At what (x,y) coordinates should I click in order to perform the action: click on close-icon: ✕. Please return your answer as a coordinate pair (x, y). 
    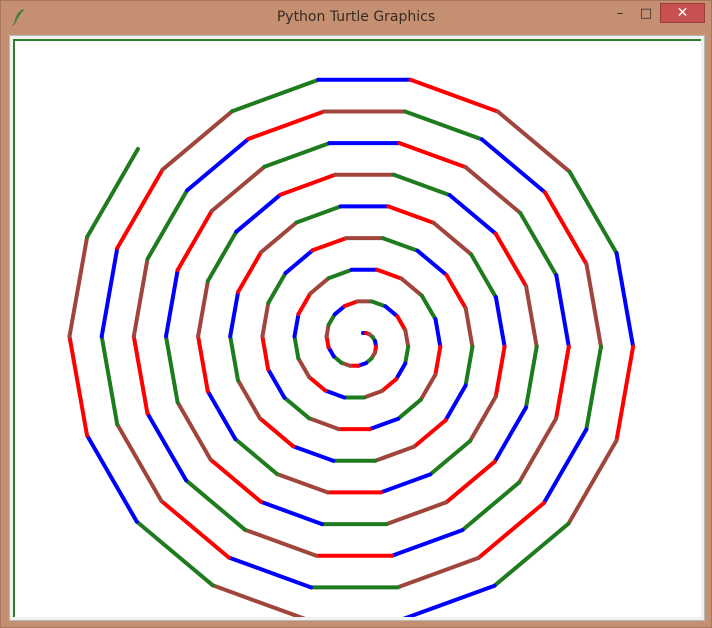
    Looking at the image, I should click on (682, 13).